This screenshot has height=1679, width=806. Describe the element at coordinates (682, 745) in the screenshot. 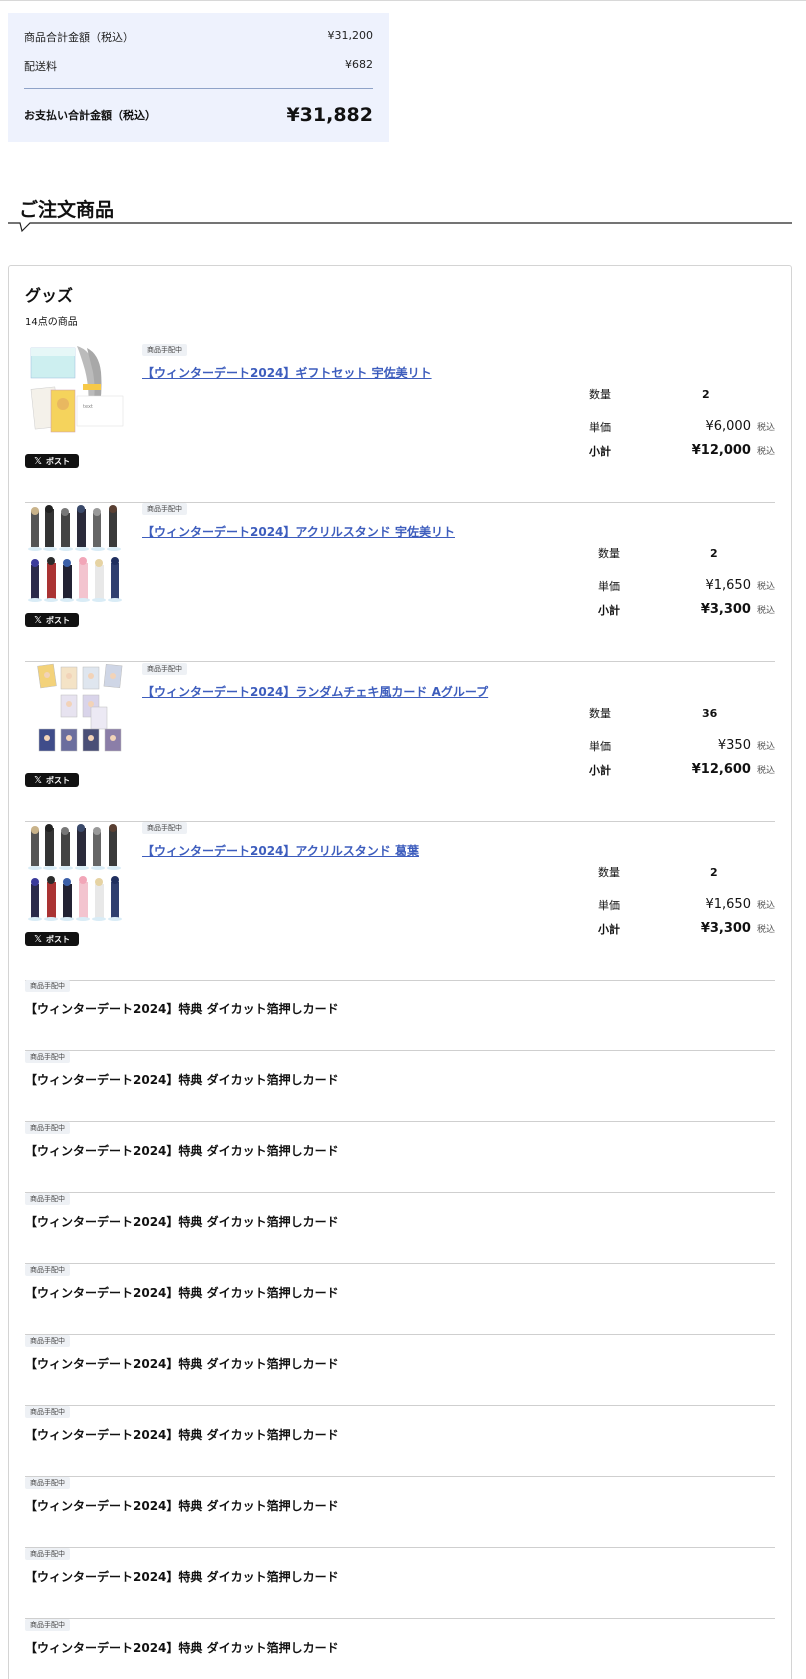

I see `unit-price-row: 単価 ¥350 税込` at that location.